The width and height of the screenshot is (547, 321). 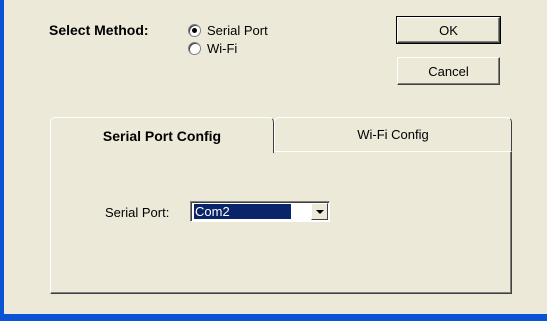 I want to click on radio-serial-port: Serial Port, so click(x=228, y=30).